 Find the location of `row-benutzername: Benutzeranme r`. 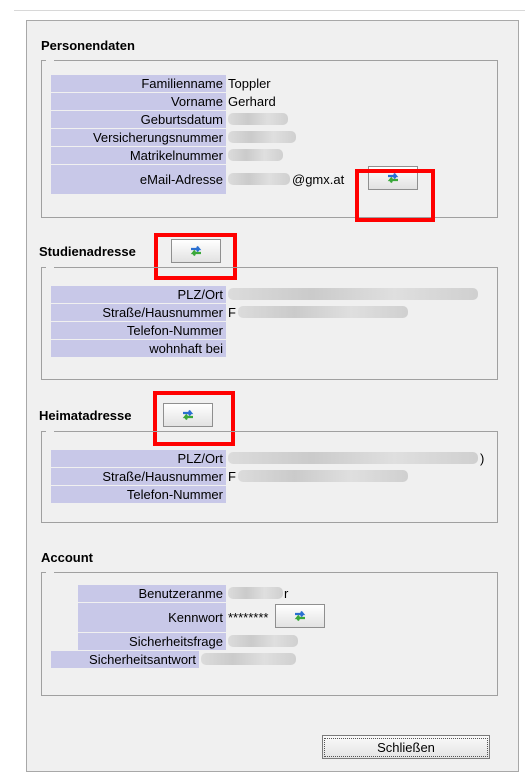

row-benutzername: Benutzeranme r is located at coordinates (165, 593).